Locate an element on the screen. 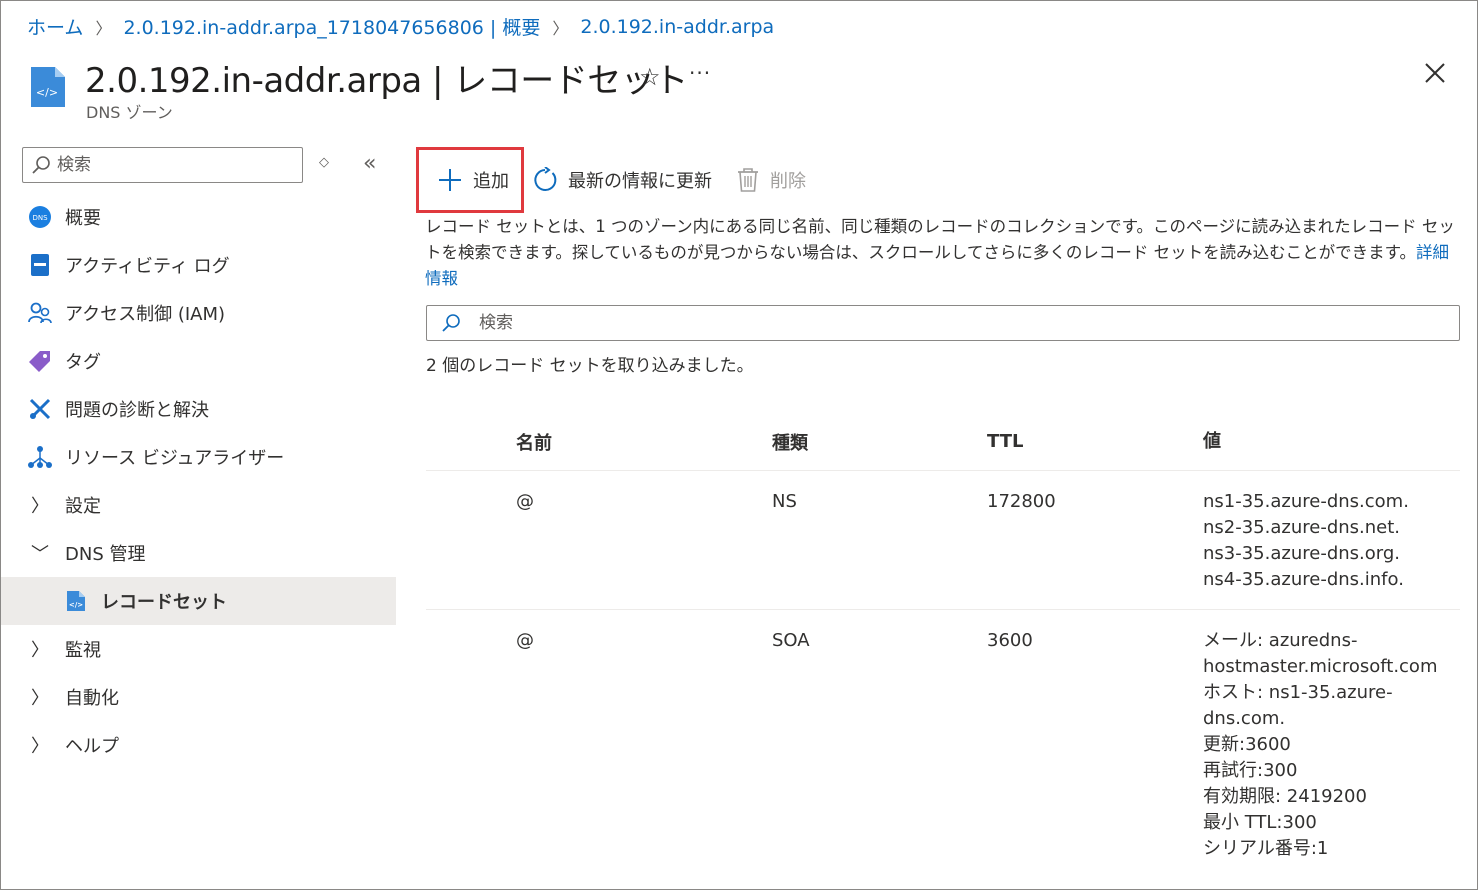 This screenshot has width=1478, height=890. sidebar-item-tags: タグ is located at coordinates (198, 361).